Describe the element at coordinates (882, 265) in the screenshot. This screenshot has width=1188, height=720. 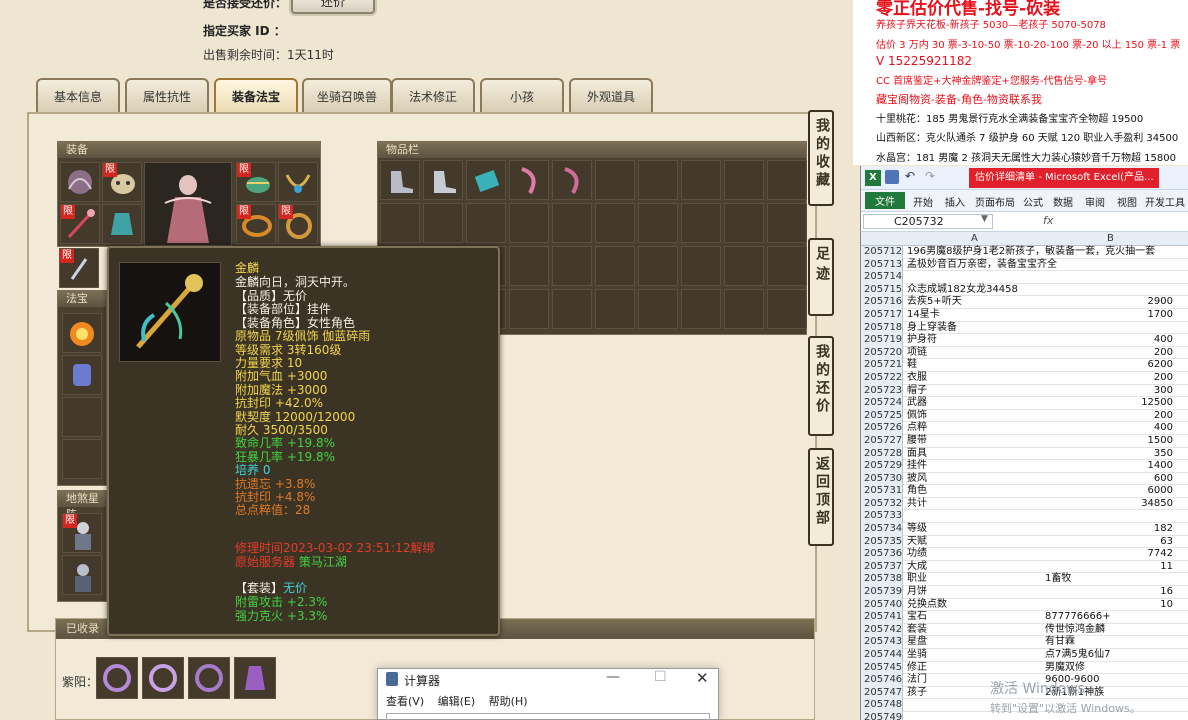
I see `row-number: 205713` at that location.